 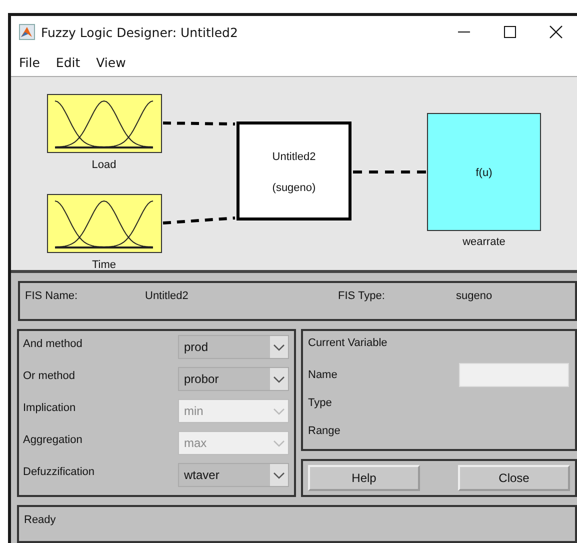 I want to click on dropdown: probor, so click(x=233, y=379).